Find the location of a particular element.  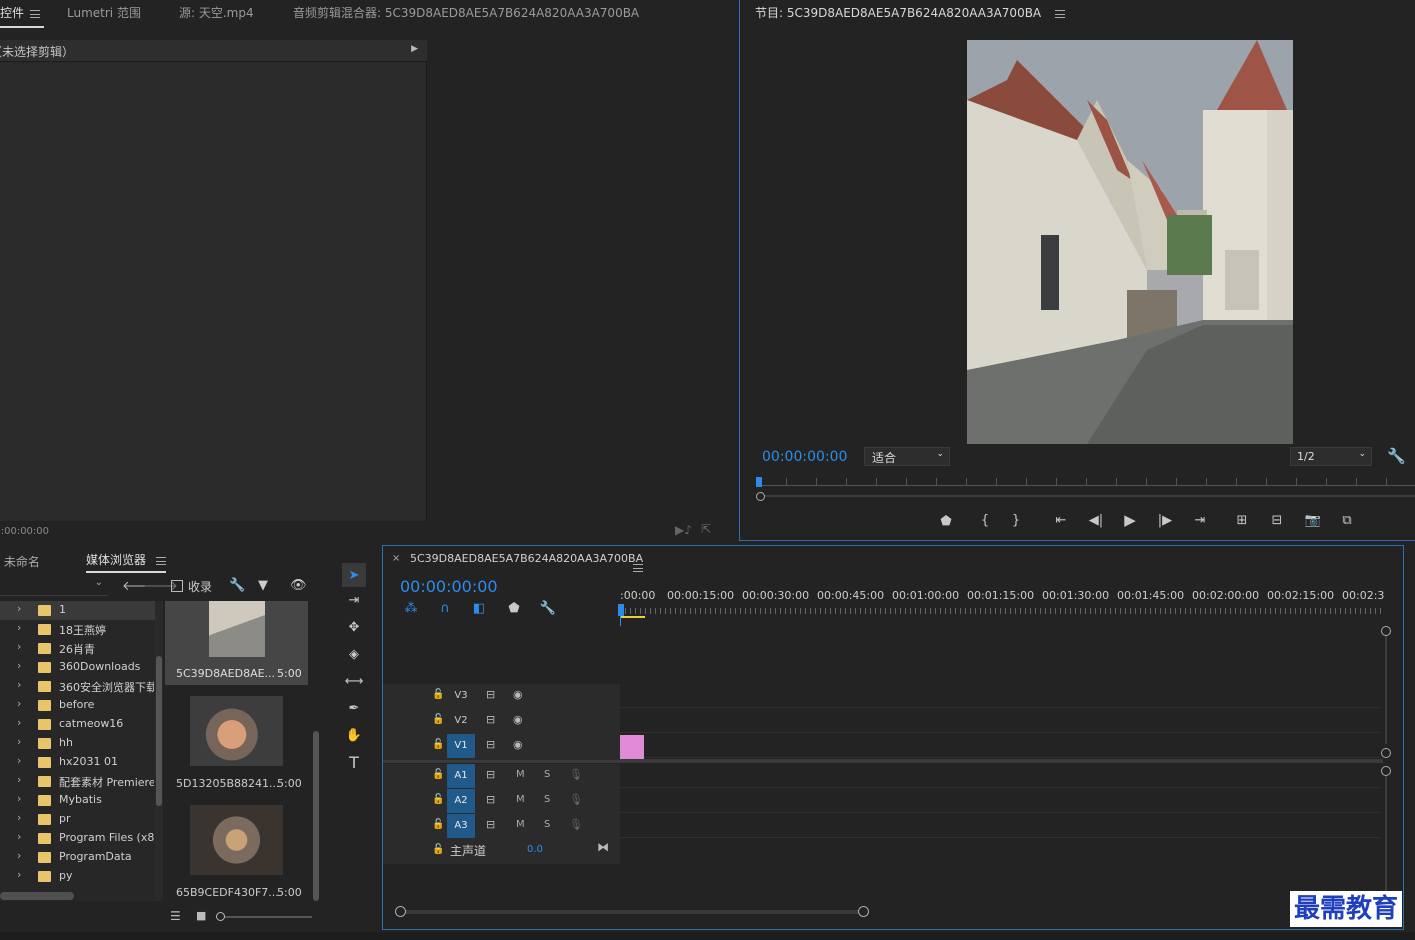

folder-item: › hx2031 01 is located at coordinates (77, 762).